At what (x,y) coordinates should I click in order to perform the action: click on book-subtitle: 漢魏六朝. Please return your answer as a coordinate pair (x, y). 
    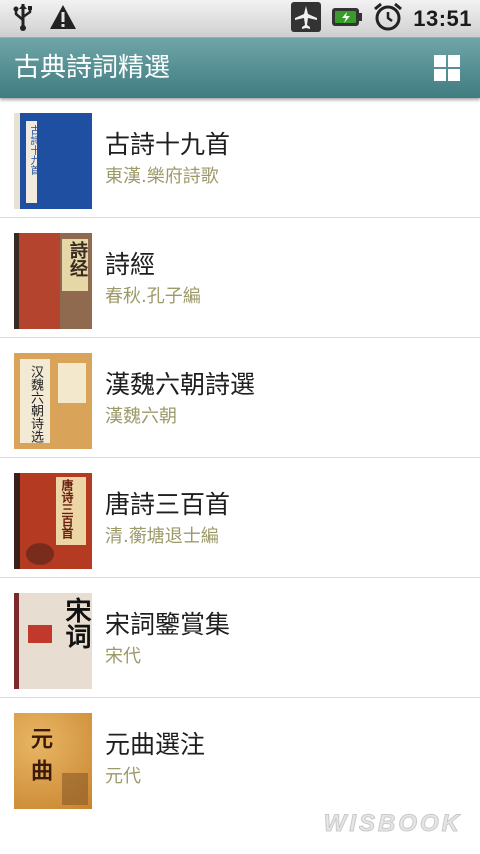
    Looking at the image, I should click on (141, 416).